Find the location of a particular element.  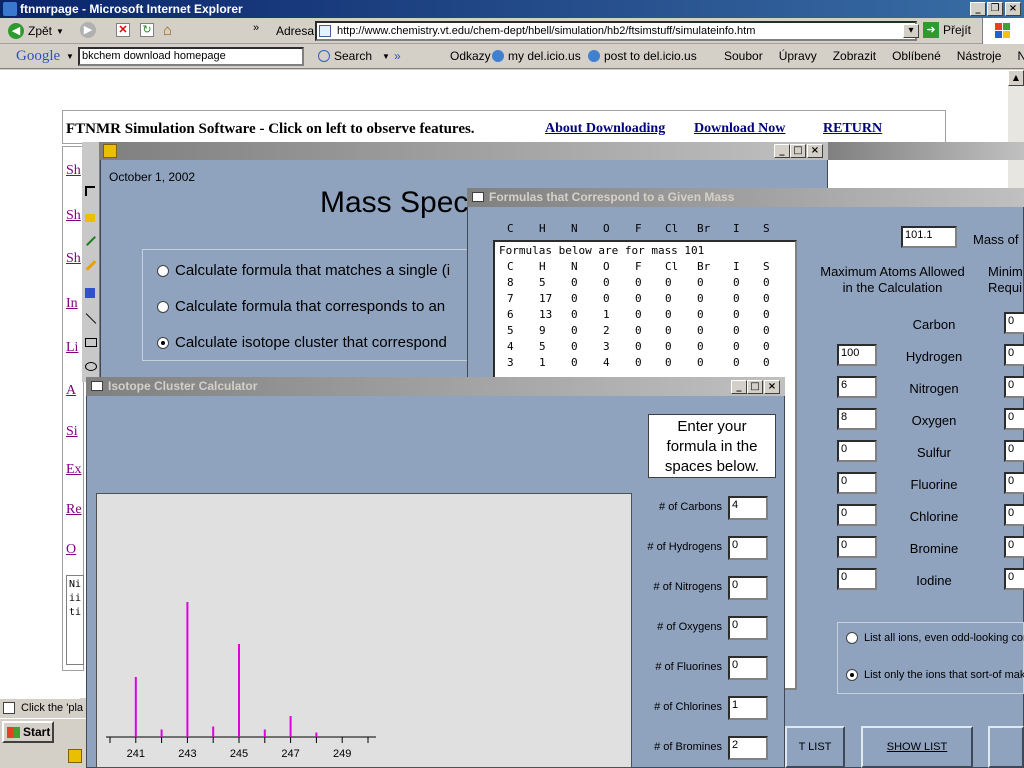

isotope-field-value: 1 is located at coordinates (735, 705).